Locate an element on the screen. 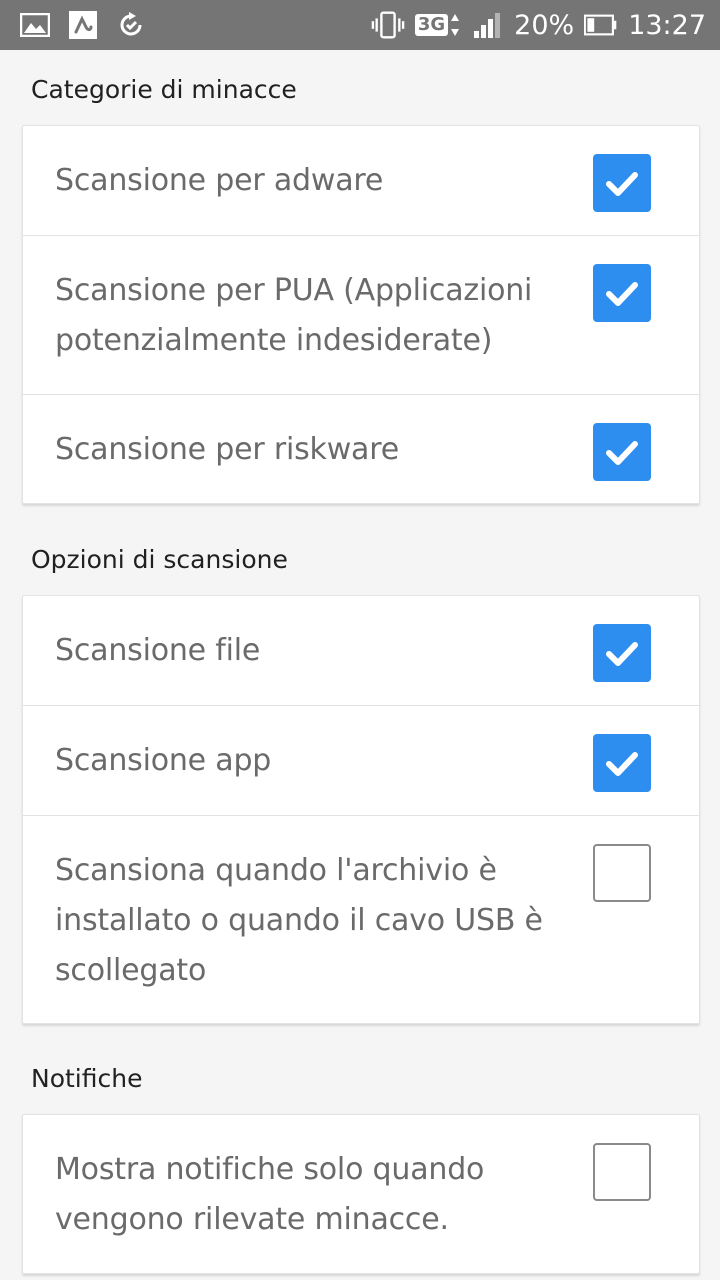 The image size is (720, 1280). setting-label: Scansione per adware is located at coordinates (219, 180).